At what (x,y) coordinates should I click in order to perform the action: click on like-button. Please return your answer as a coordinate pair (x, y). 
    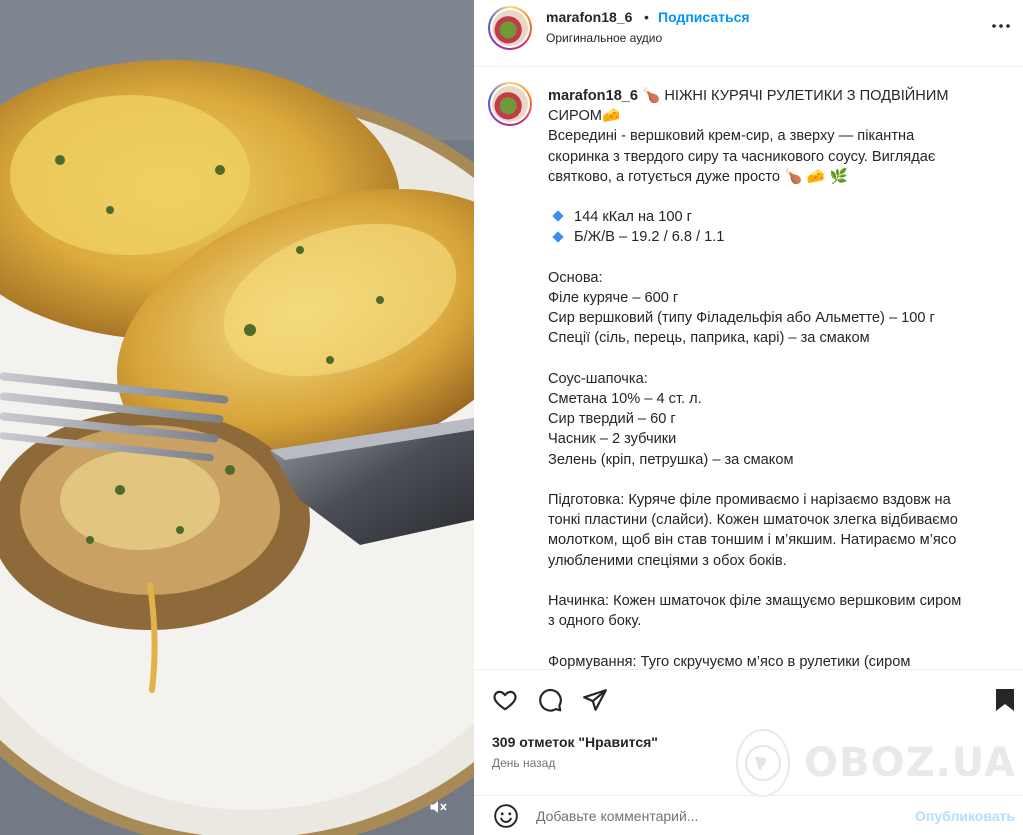
    Looking at the image, I should click on (505, 700).